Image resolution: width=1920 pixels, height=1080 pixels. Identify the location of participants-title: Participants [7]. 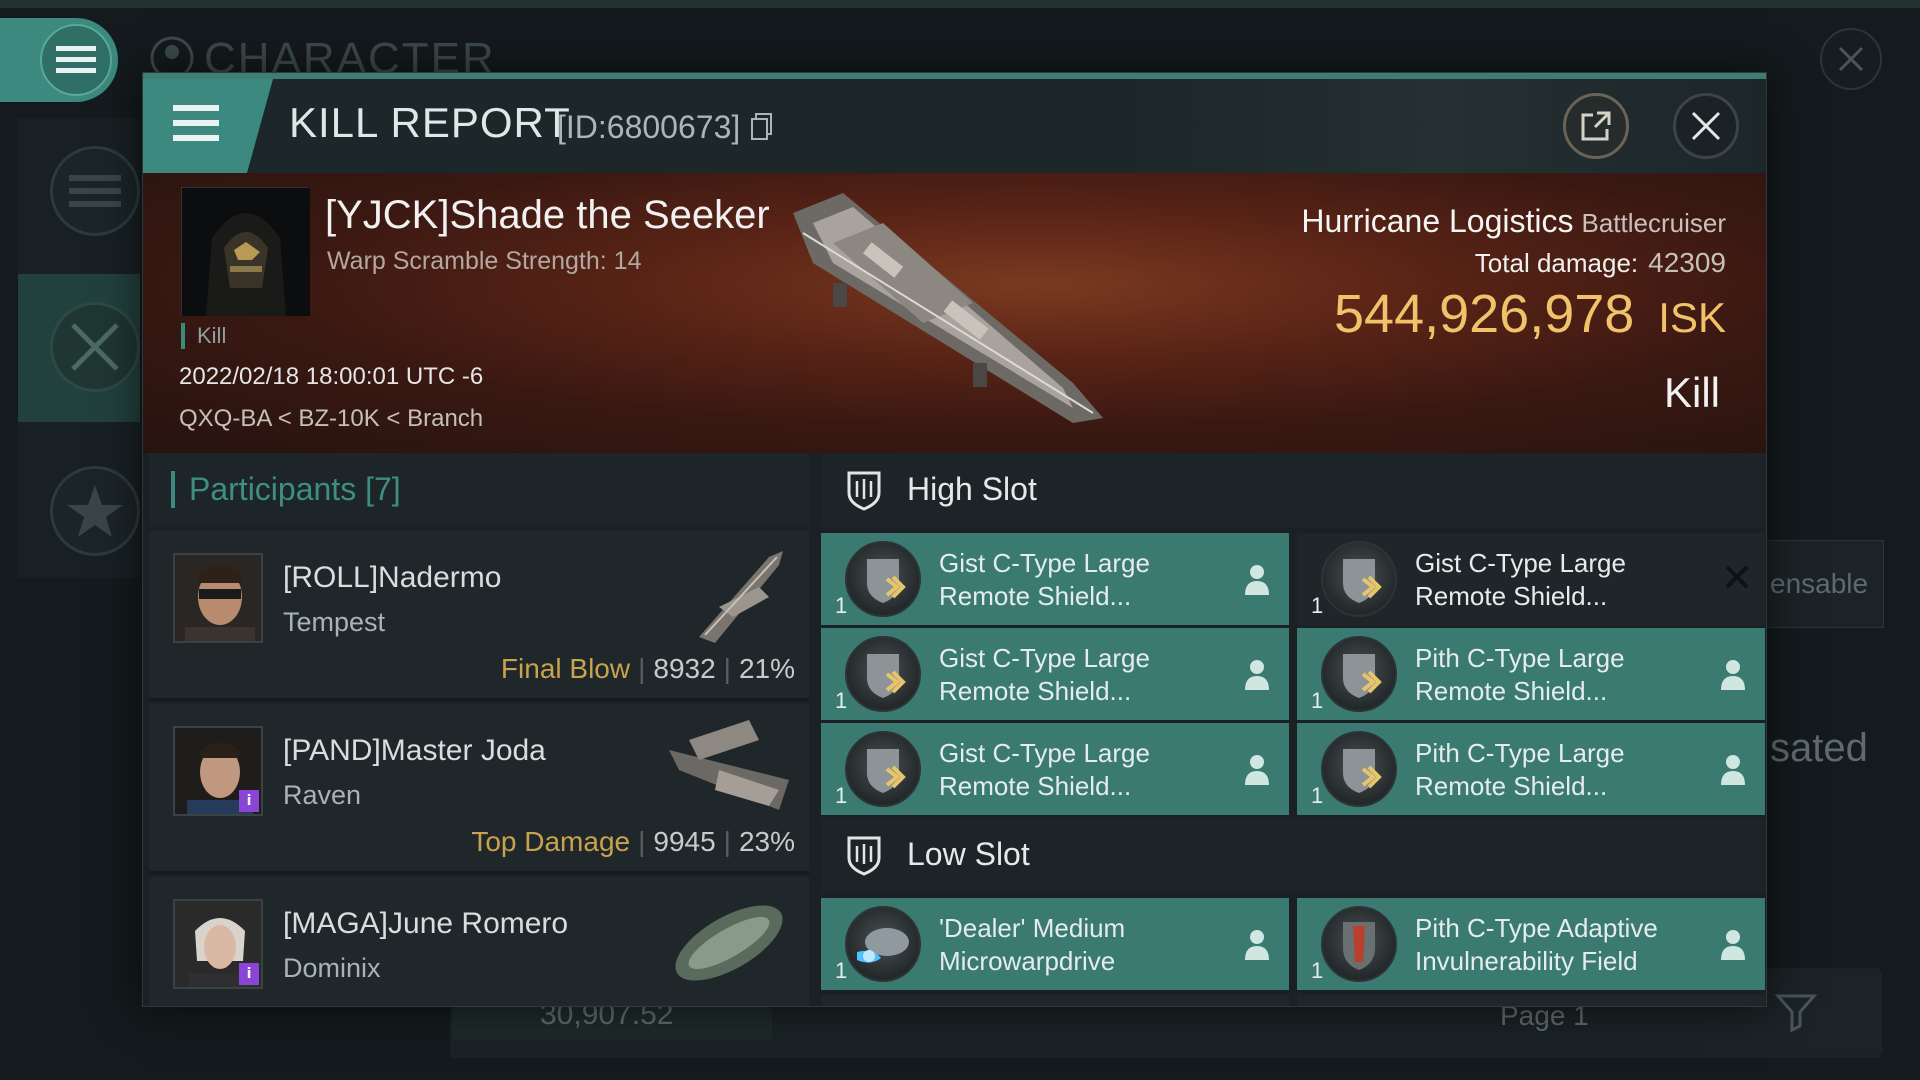
(286, 489).